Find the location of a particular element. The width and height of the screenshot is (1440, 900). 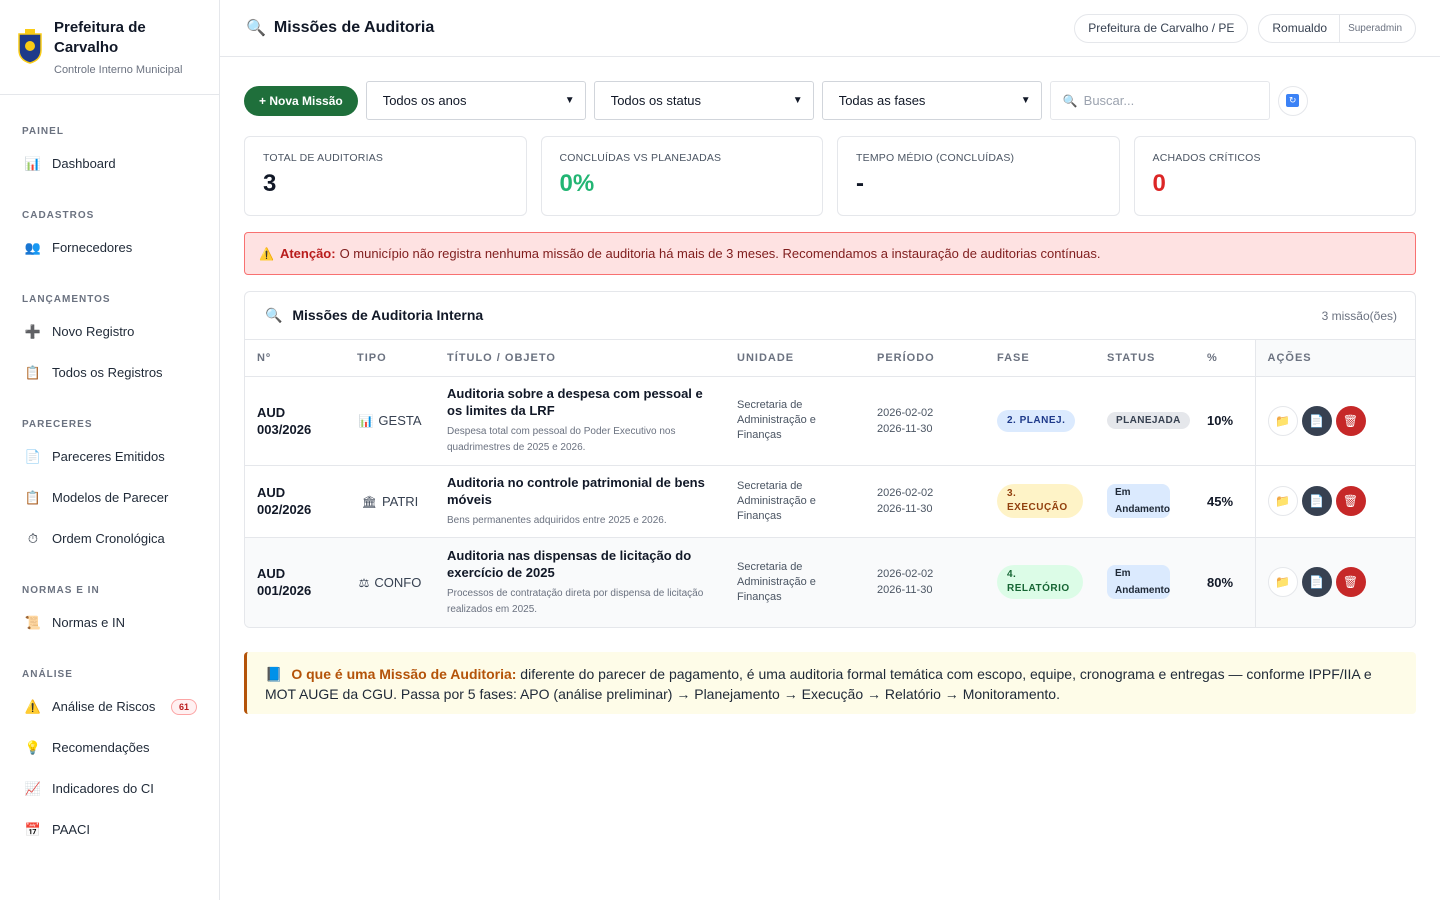

stat-label: TEMPO MÉDIO (CONCLUÍDAS) is located at coordinates (935, 158).